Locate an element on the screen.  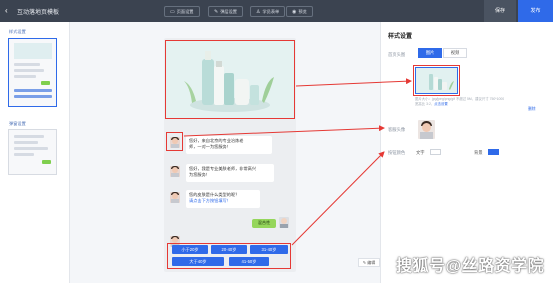
service-avatar-preview is located at coordinates (426, 129).